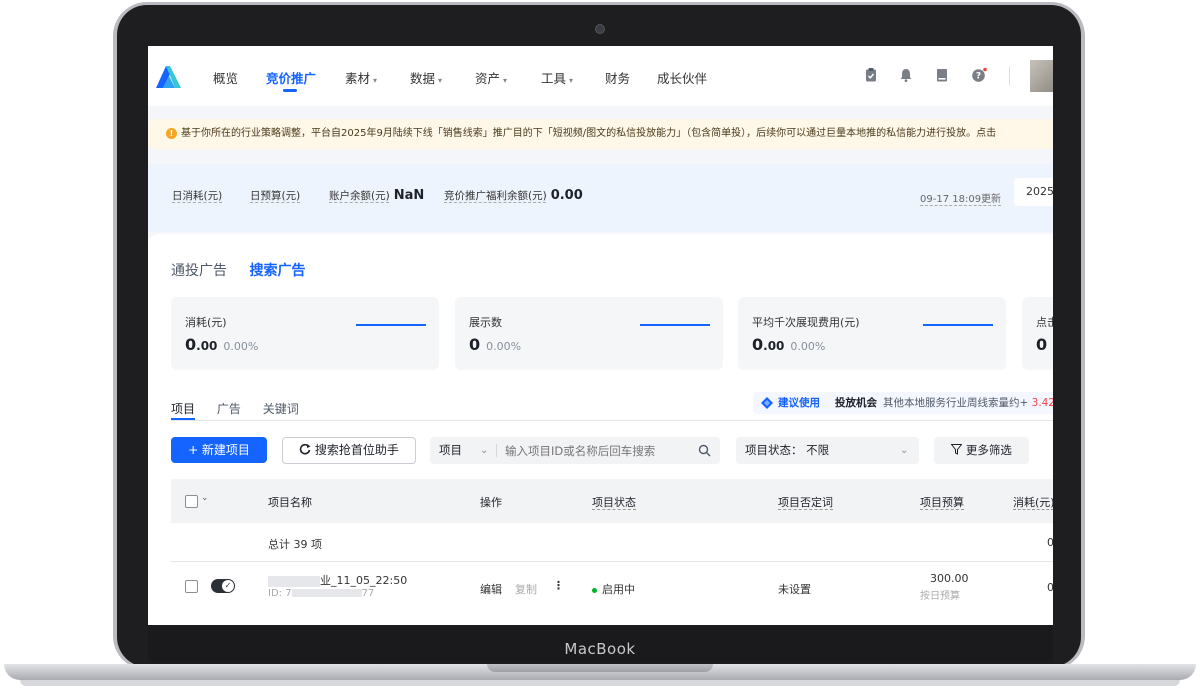 Image resolution: width=1200 pixels, height=689 pixels. I want to click on help-icon: ?, so click(979, 75).